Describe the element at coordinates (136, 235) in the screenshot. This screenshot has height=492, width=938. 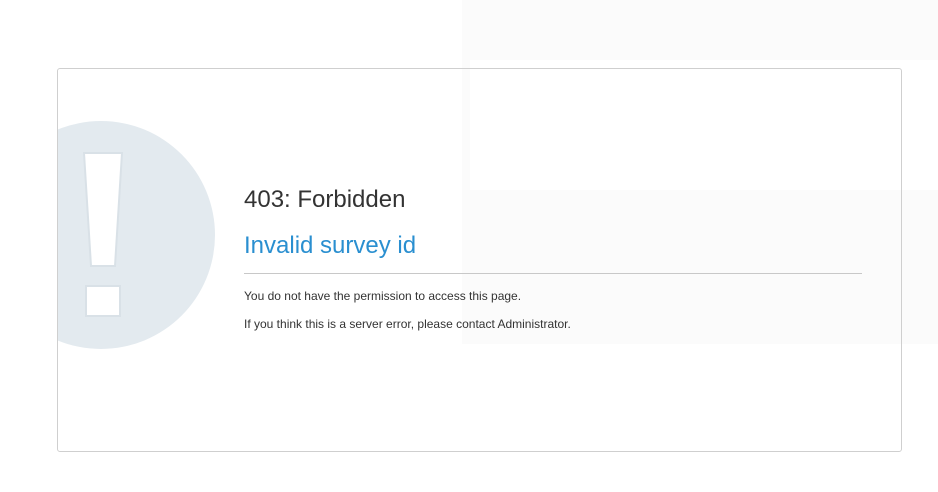
I see `exclamation-icon` at that location.